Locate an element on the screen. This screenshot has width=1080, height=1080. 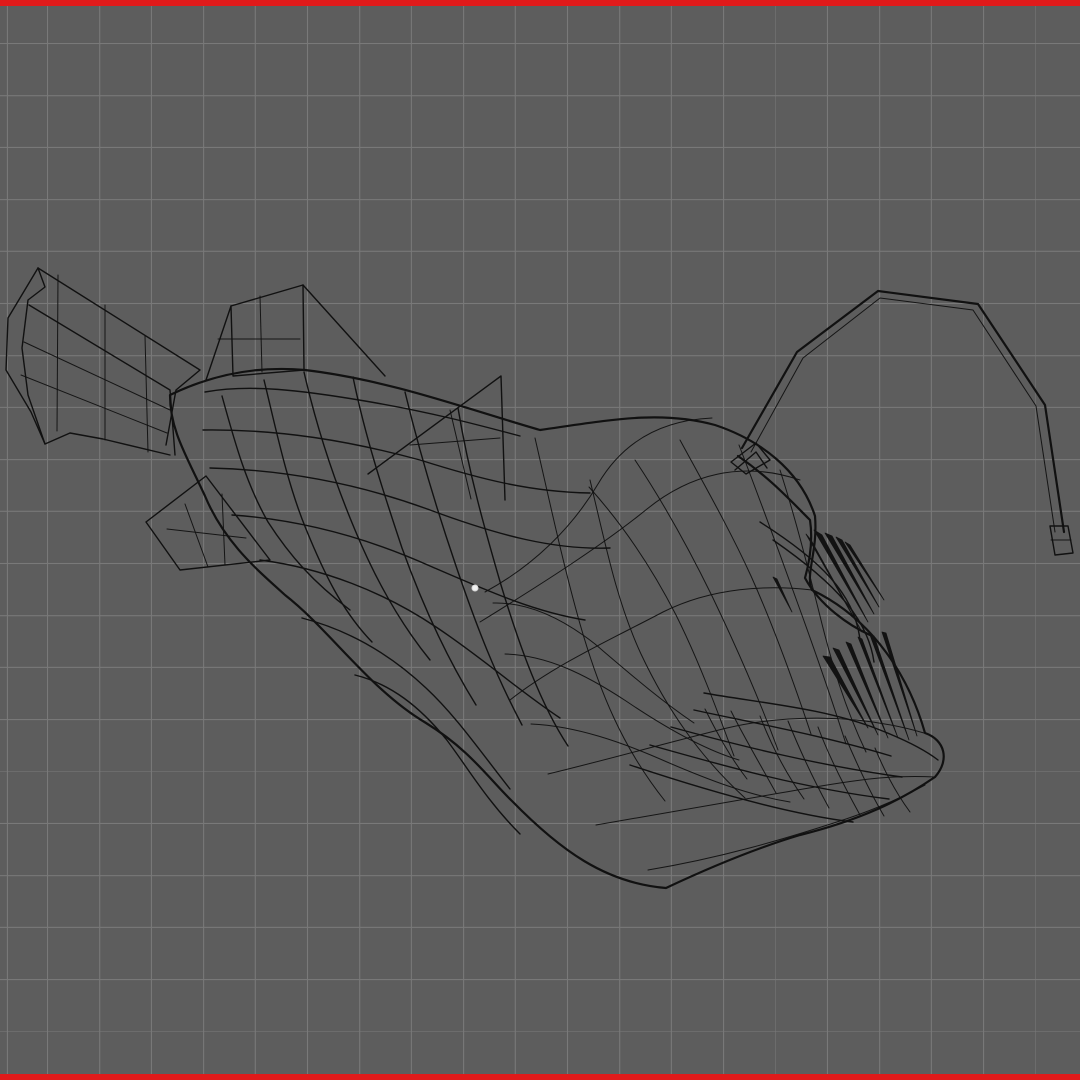
mouth-and-jaw-wireframe is located at coordinates (784, 638).